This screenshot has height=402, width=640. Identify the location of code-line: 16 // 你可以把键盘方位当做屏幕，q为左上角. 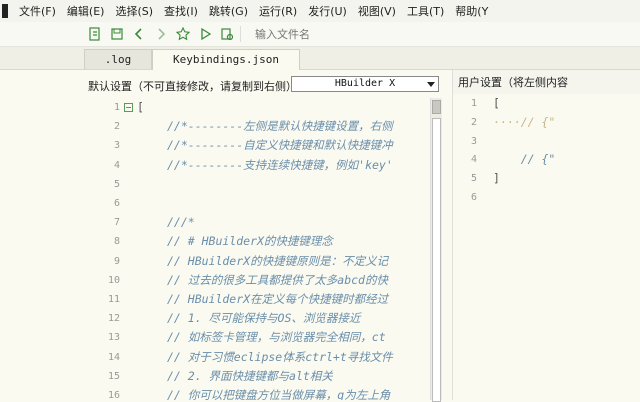
(215, 393).